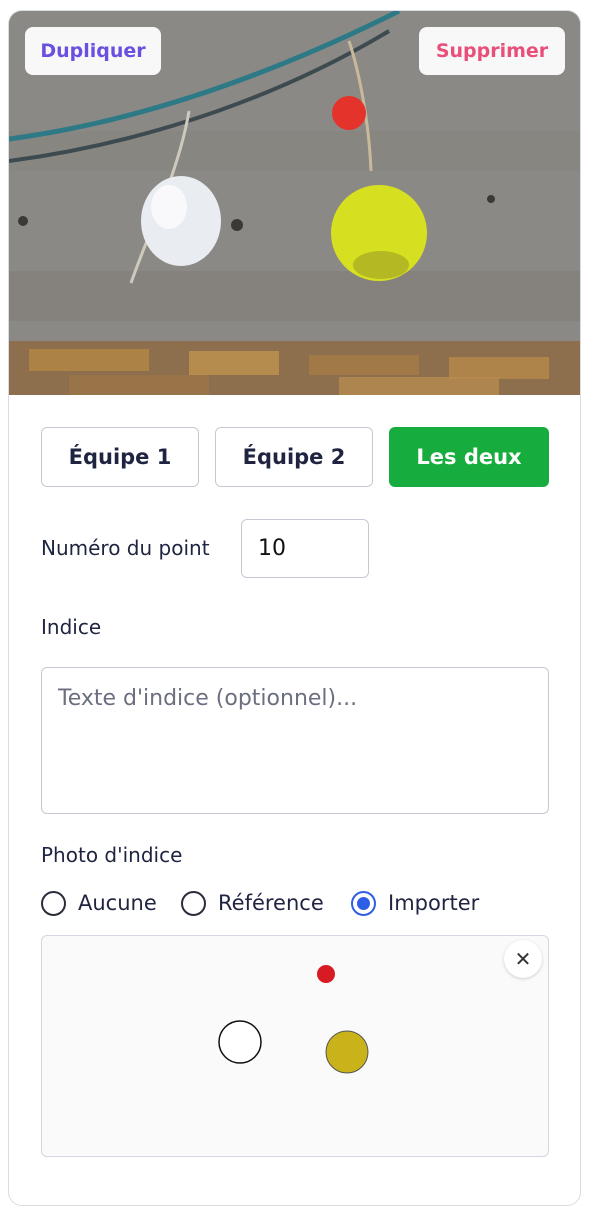  I want to click on radio-label: Aucune, so click(117, 903).